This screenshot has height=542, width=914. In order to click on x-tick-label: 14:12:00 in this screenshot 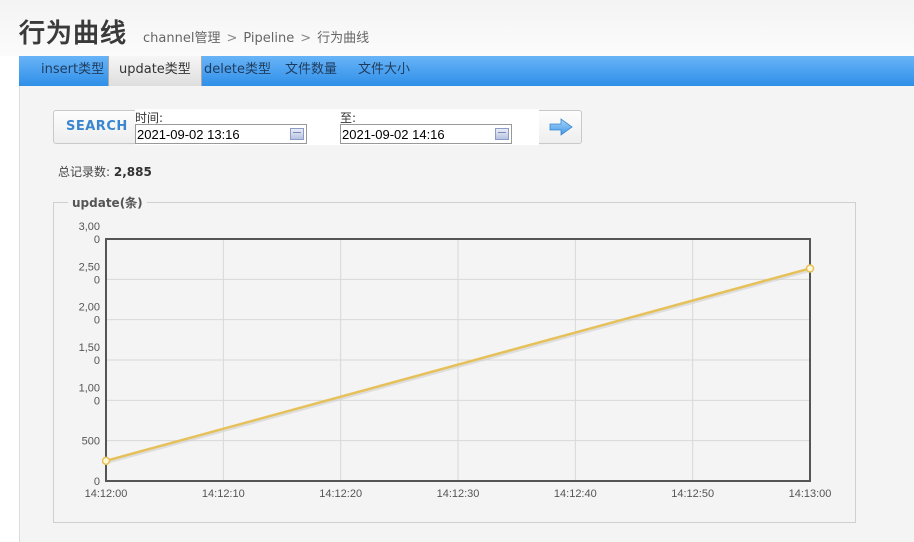, I will do `click(106, 494)`.